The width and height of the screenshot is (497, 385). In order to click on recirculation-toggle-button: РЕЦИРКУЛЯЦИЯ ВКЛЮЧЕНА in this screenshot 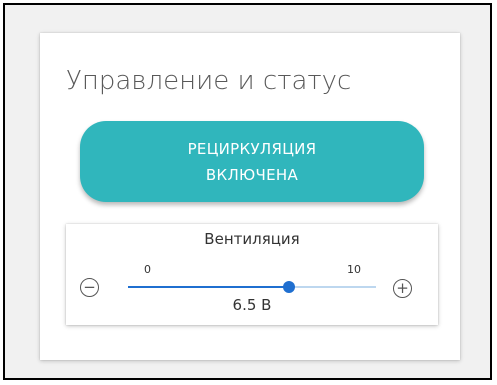, I will do `click(252, 161)`.